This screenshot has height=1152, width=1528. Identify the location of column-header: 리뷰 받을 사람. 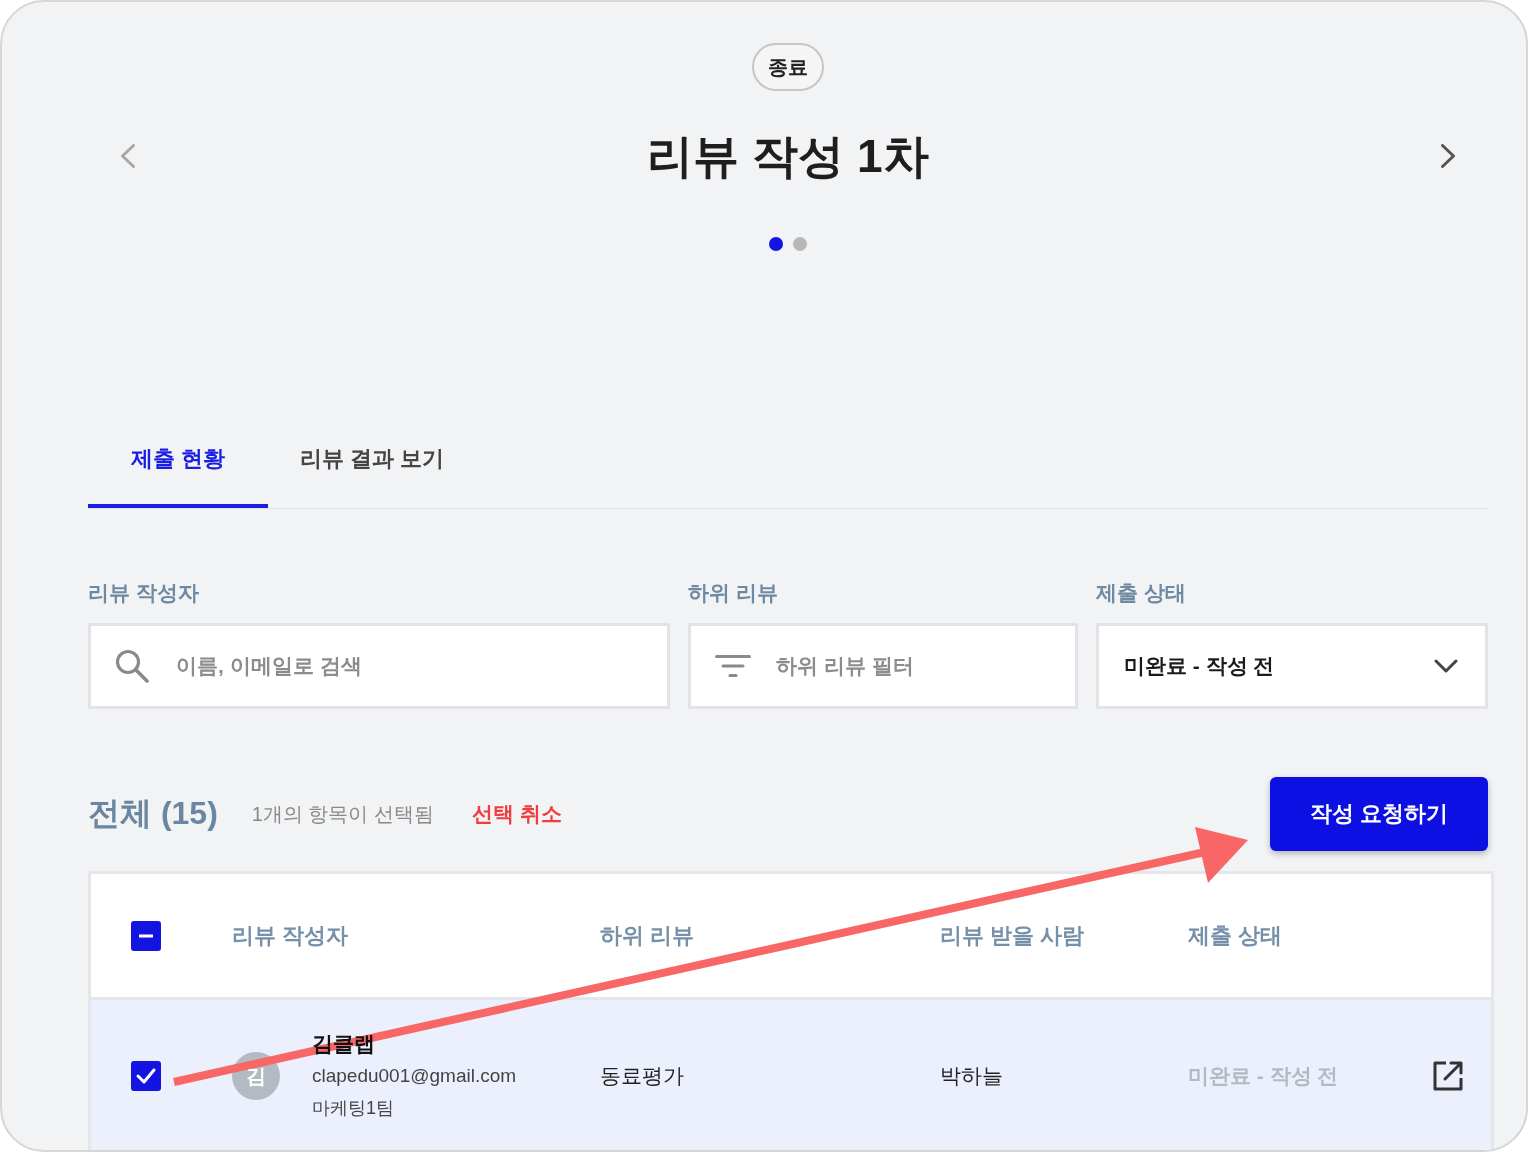
(1013, 935).